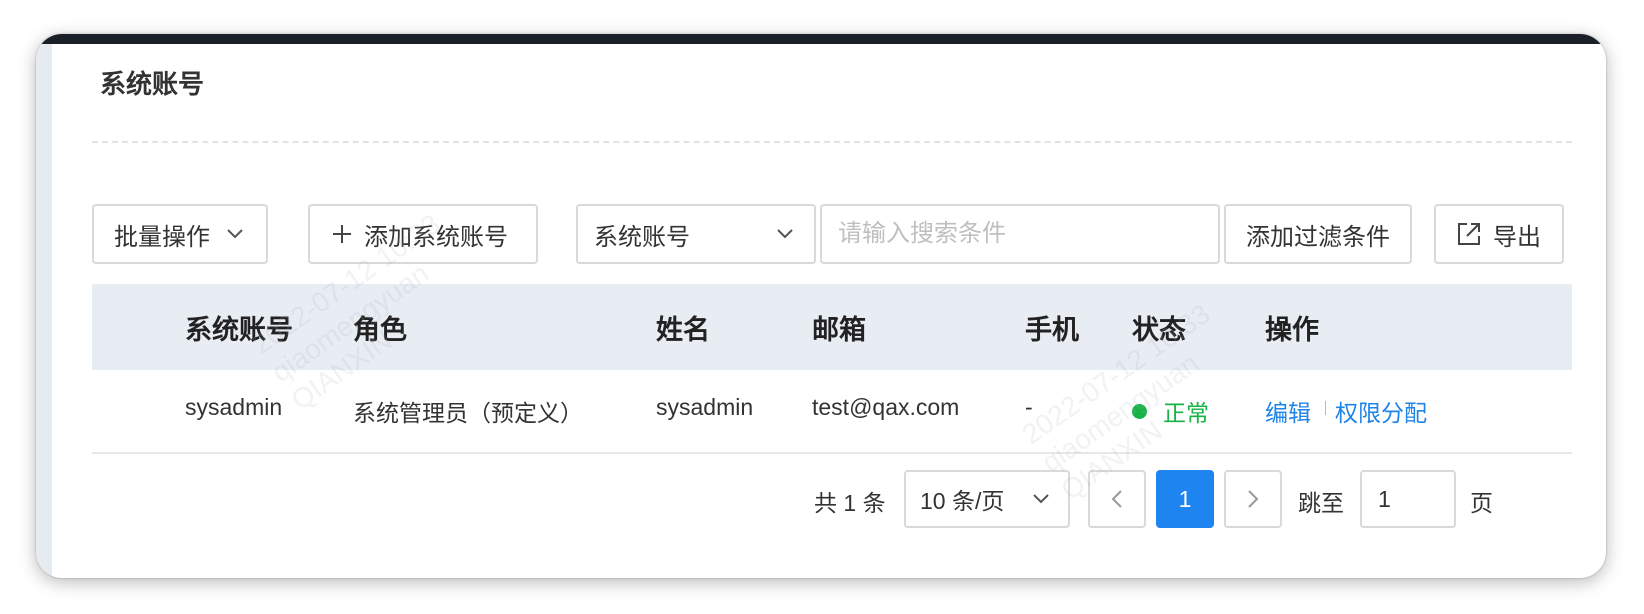  Describe the element at coordinates (1292, 330) in the screenshot. I see `column-header-actions: 操作` at that location.